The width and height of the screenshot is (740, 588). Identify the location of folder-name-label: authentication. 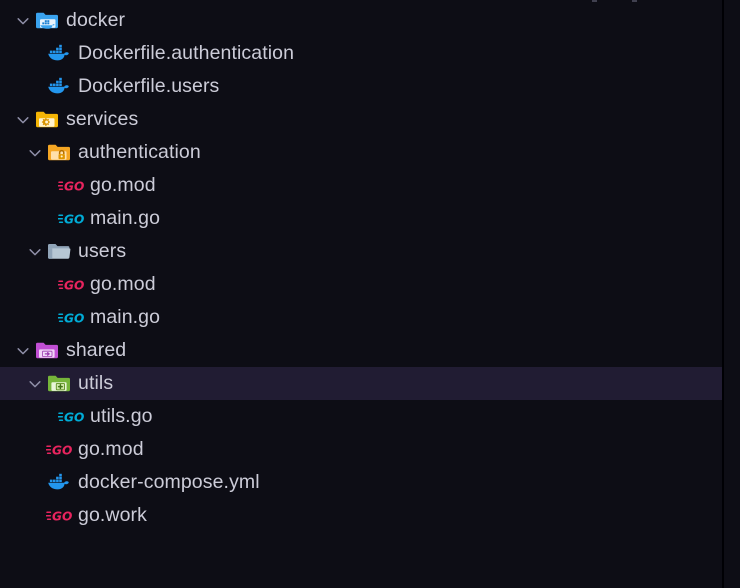
(139, 152).